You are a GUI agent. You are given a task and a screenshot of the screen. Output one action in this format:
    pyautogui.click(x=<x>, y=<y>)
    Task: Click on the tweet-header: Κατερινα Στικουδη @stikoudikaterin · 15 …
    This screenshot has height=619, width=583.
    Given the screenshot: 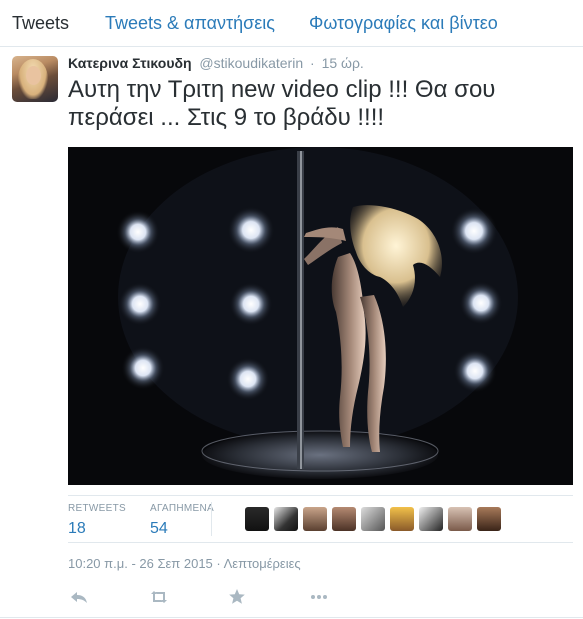 What is the action you would take?
    pyautogui.click(x=216, y=63)
    